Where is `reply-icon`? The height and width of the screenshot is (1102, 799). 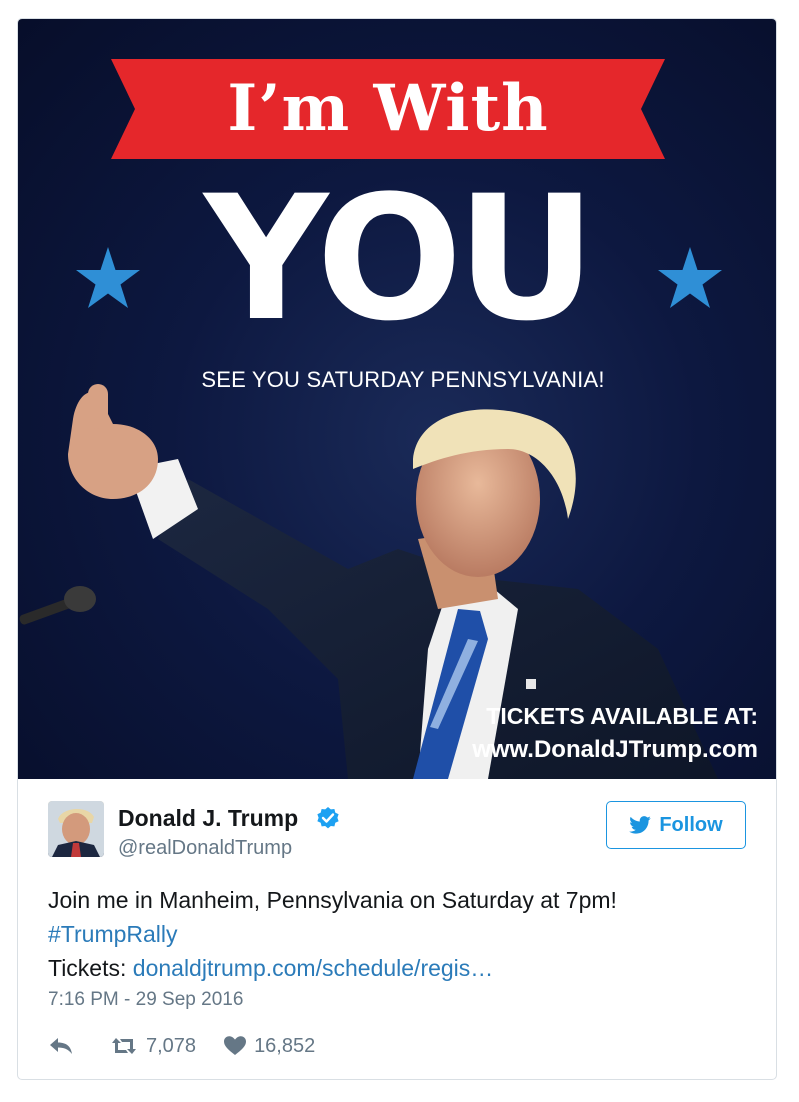
reply-icon is located at coordinates (61, 1046).